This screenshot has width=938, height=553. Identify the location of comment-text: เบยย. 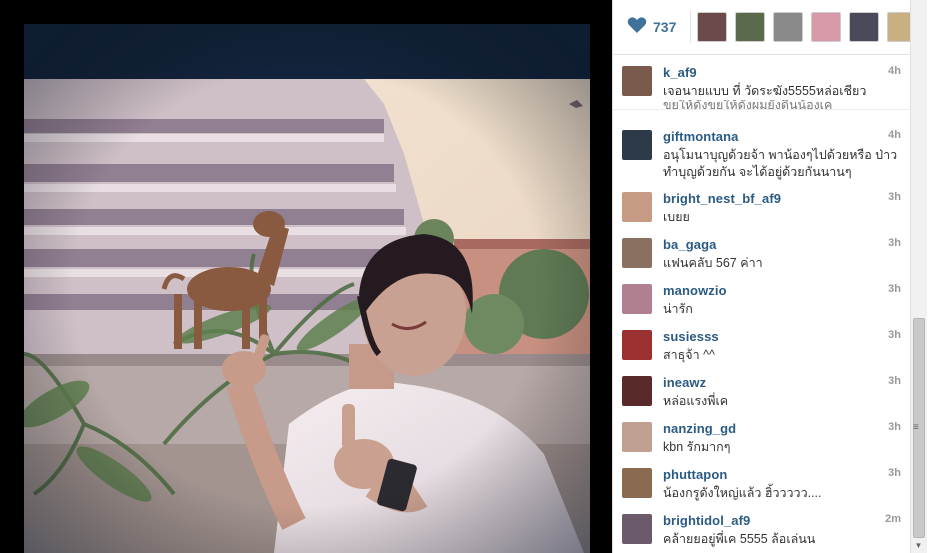
(676, 217).